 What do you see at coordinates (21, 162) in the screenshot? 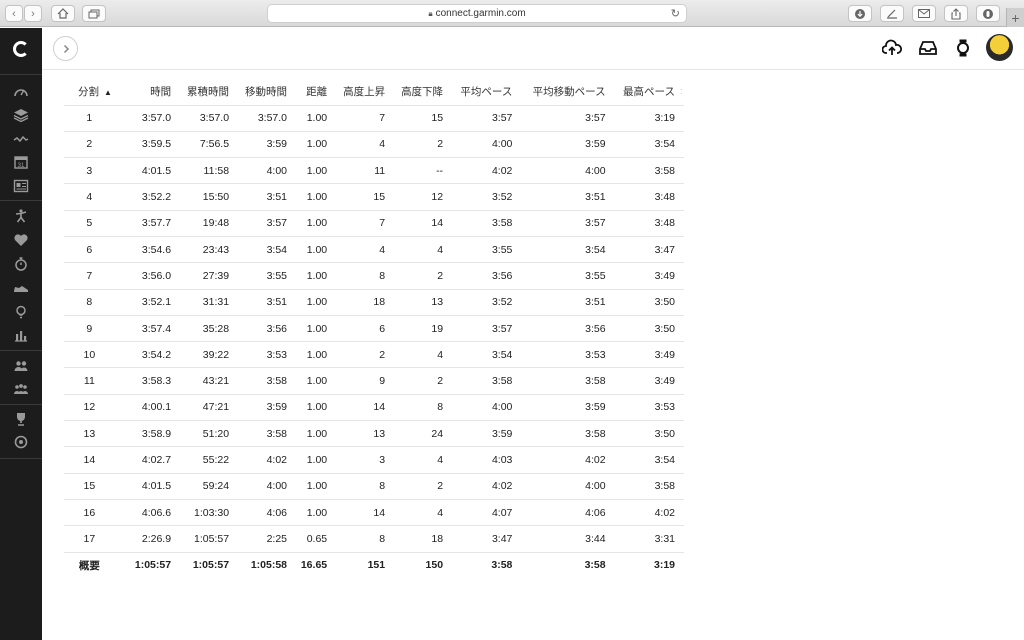
I see `calendar-icon: 31` at bounding box center [21, 162].